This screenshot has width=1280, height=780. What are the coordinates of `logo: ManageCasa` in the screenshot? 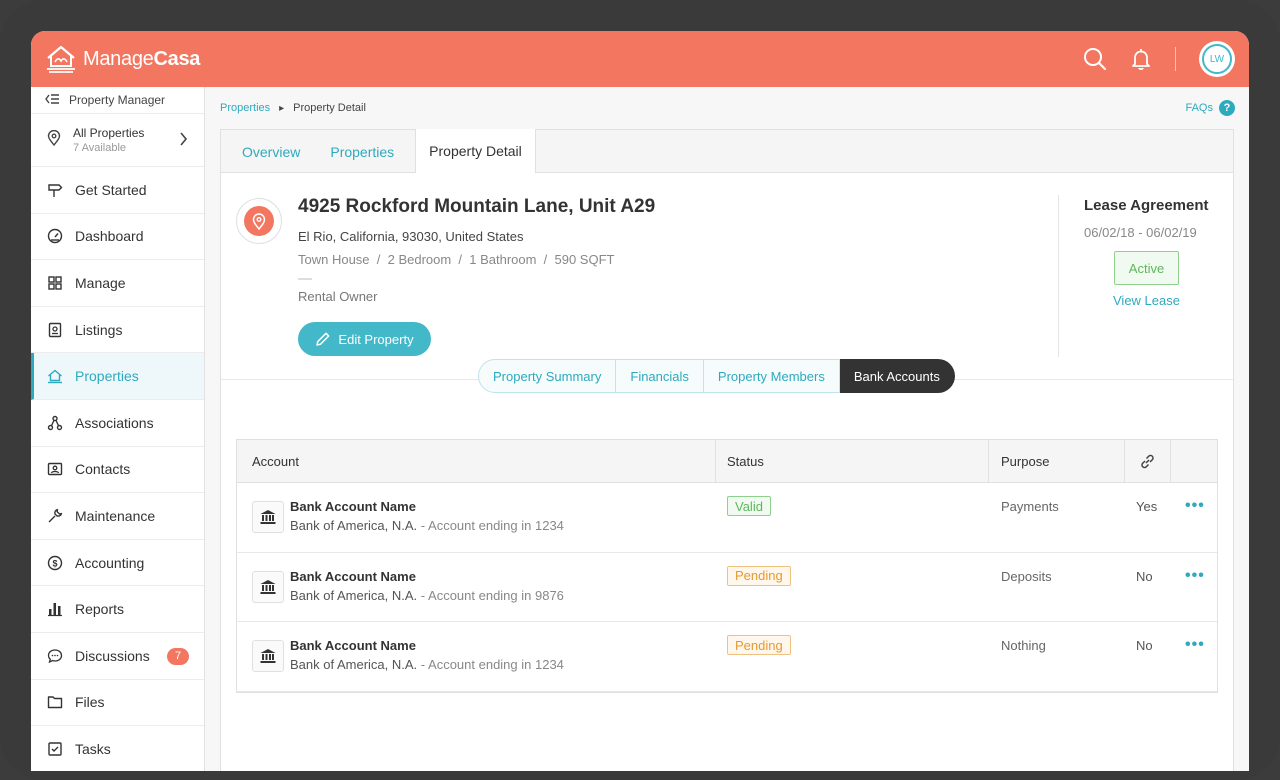 It's located at (122, 59).